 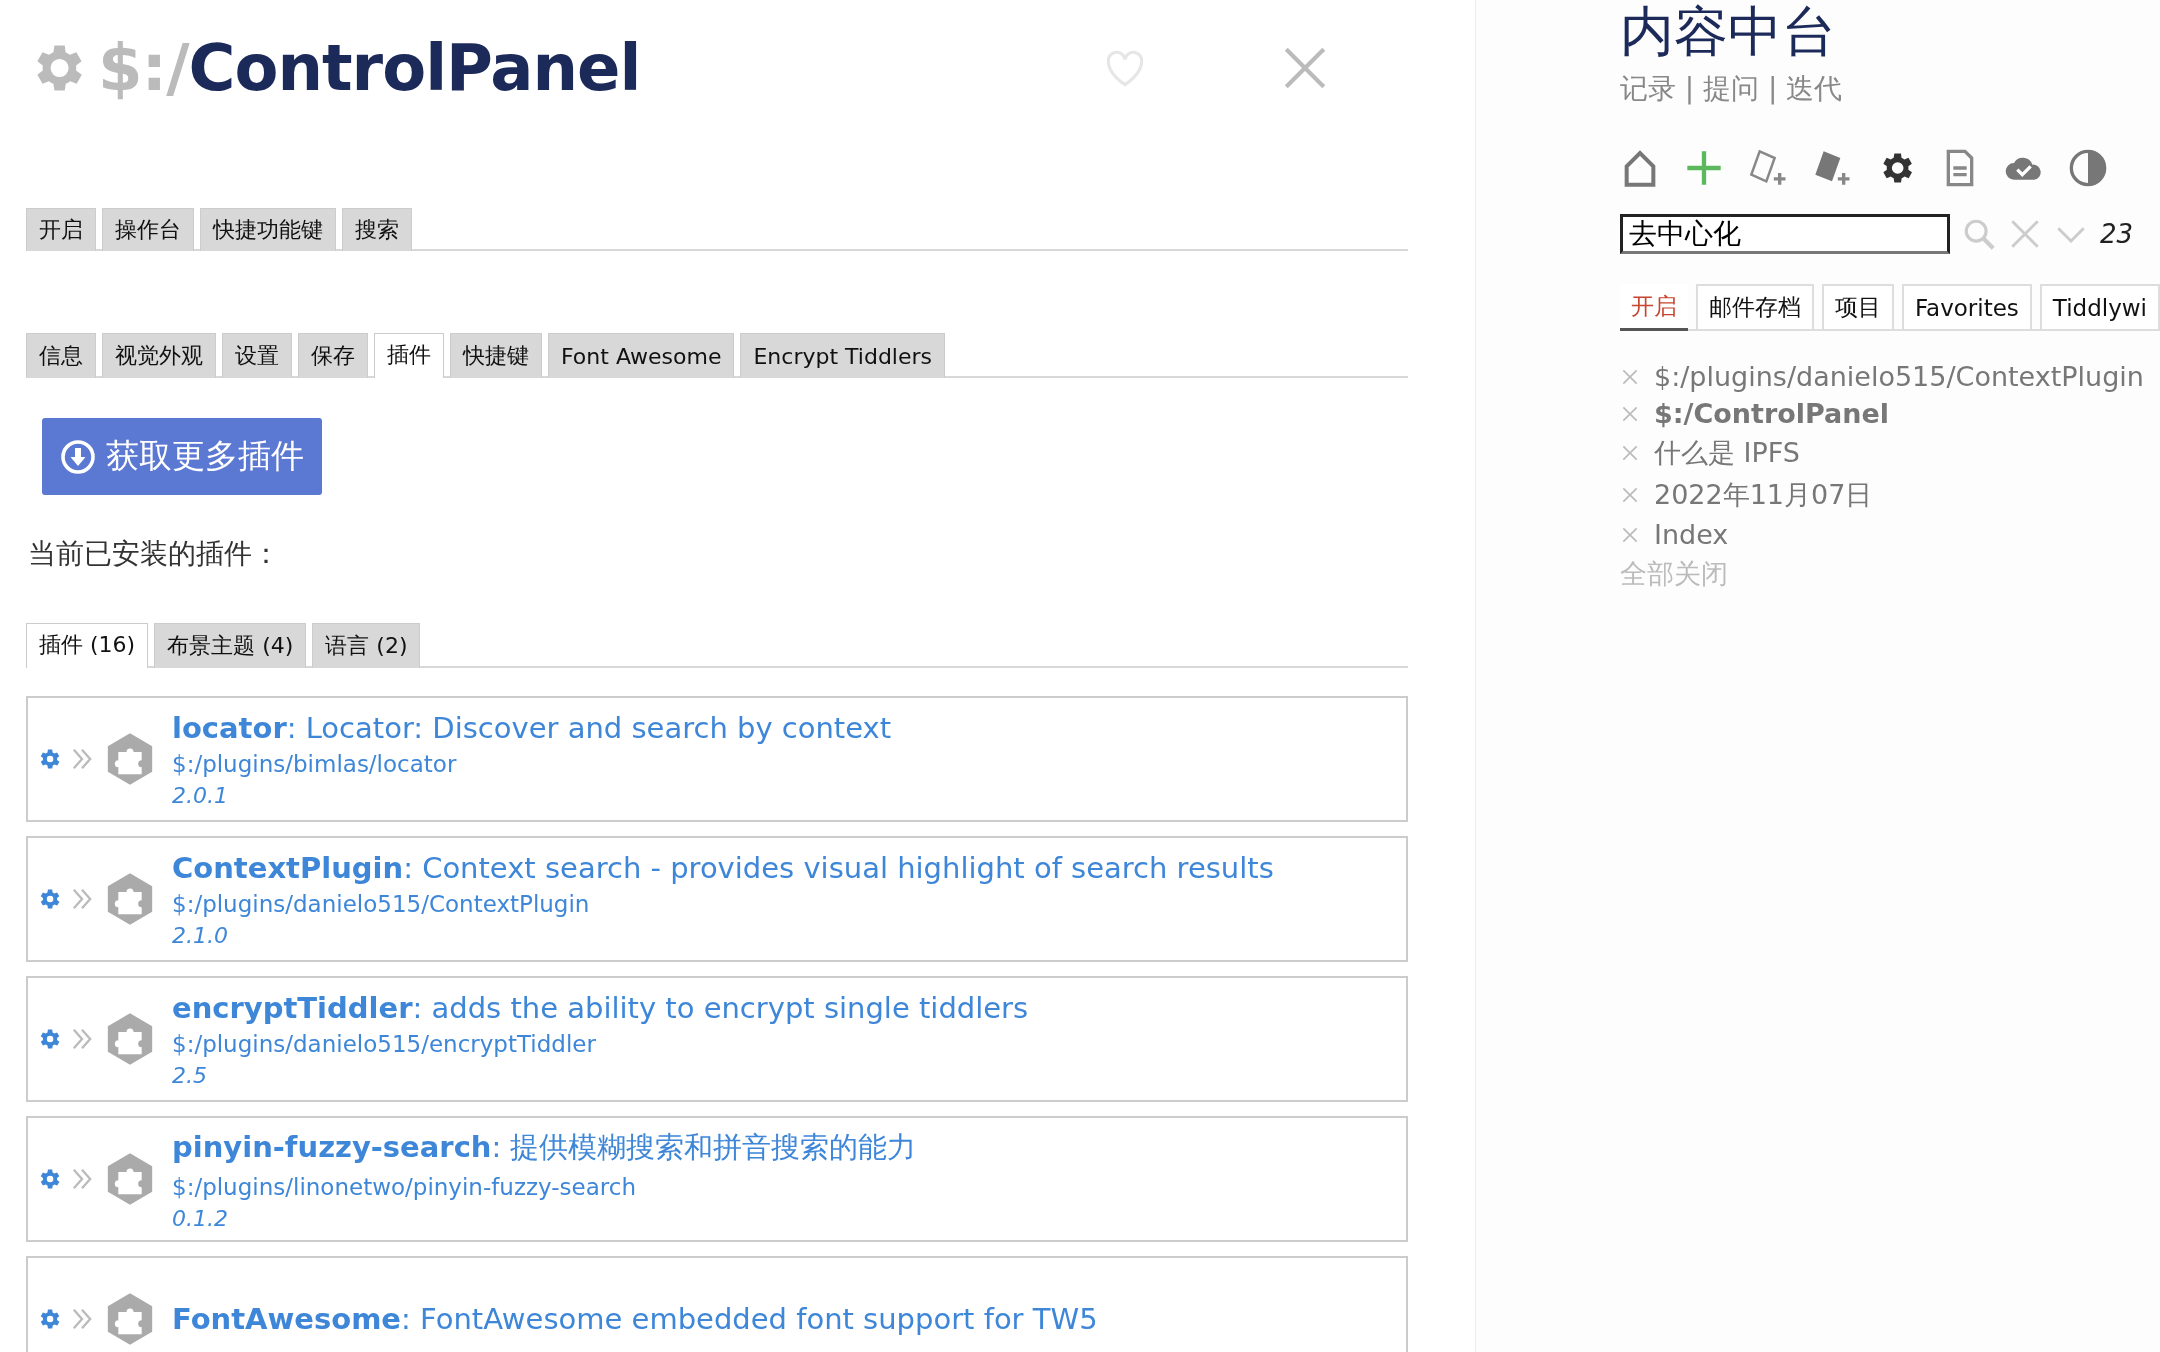 I want to click on plugin-version: 2.0.1, so click(x=200, y=795).